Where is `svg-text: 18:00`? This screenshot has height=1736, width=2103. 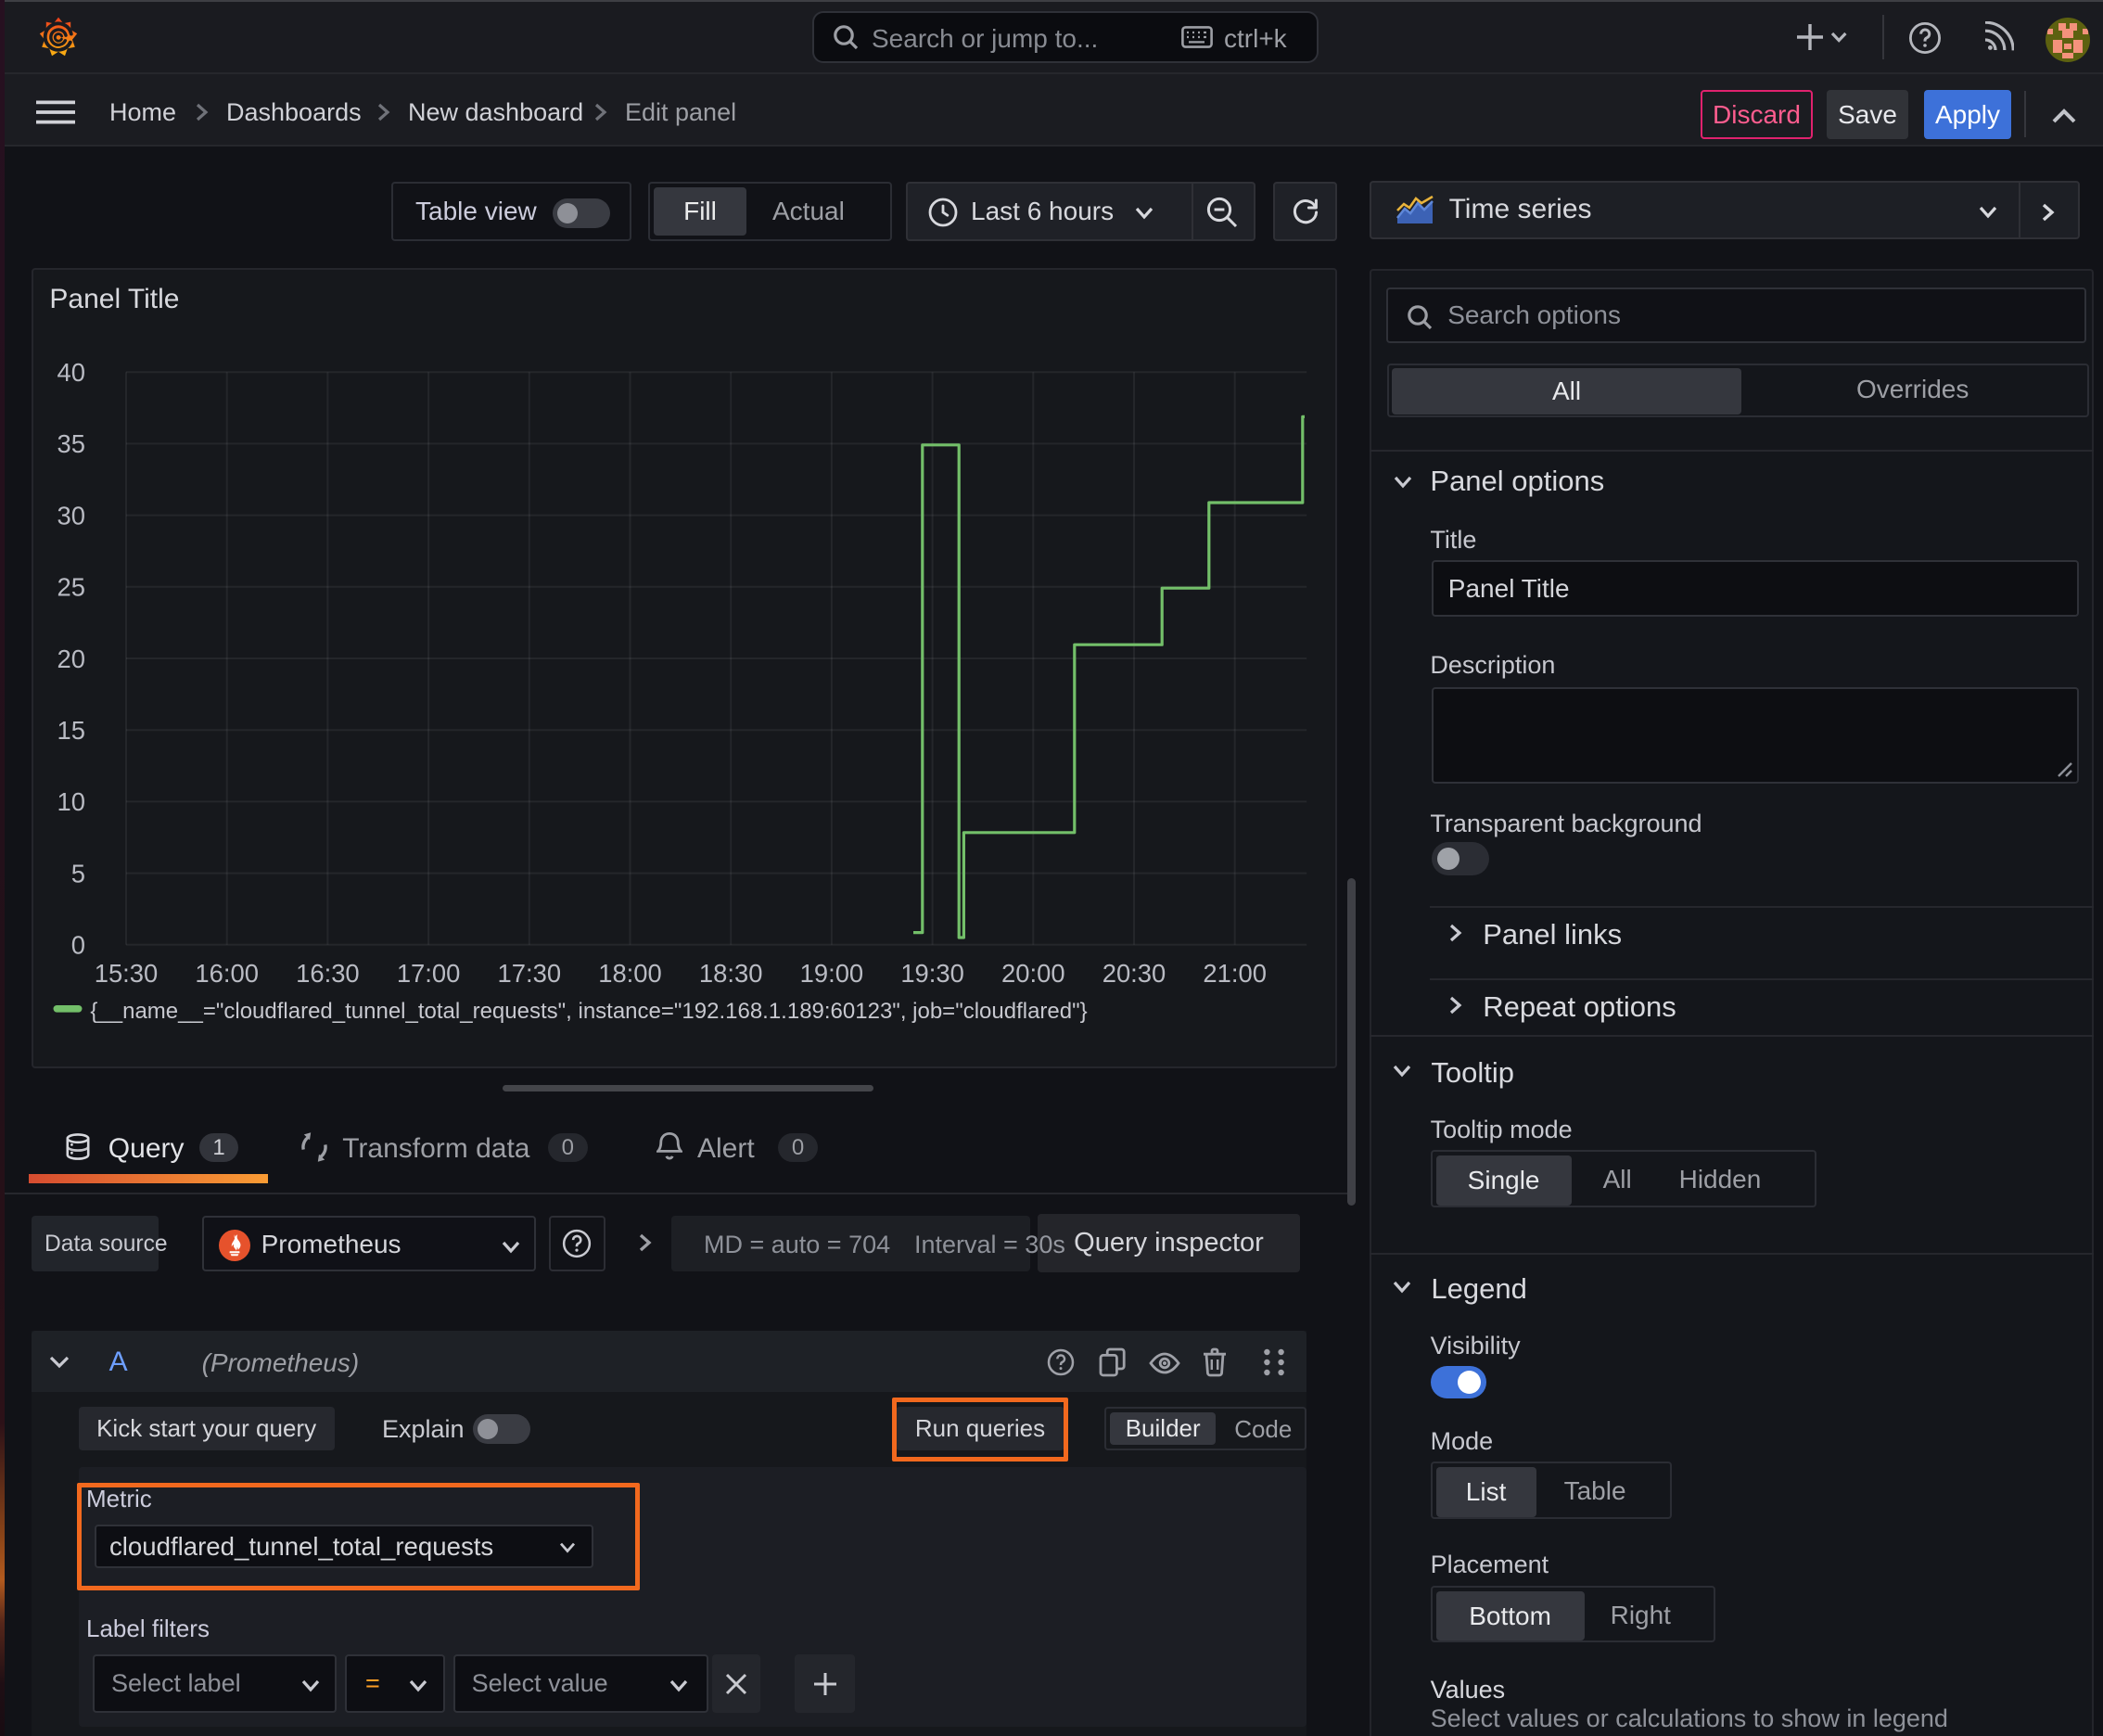
svg-text: 18:00 is located at coordinates (630, 973).